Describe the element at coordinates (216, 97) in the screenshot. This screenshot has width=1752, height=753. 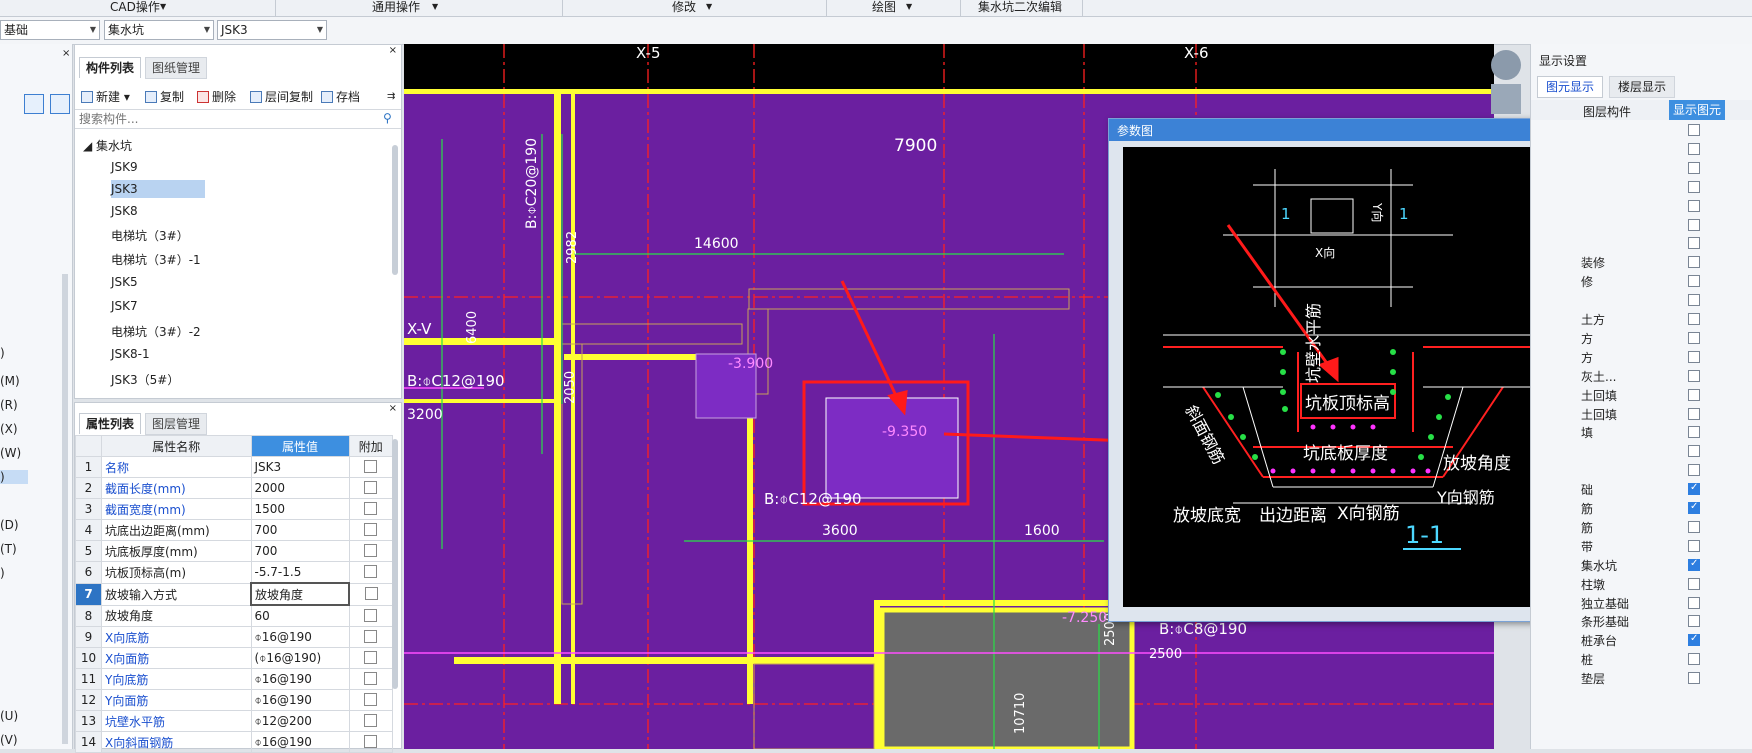
I see `delete-button: 删除` at that location.